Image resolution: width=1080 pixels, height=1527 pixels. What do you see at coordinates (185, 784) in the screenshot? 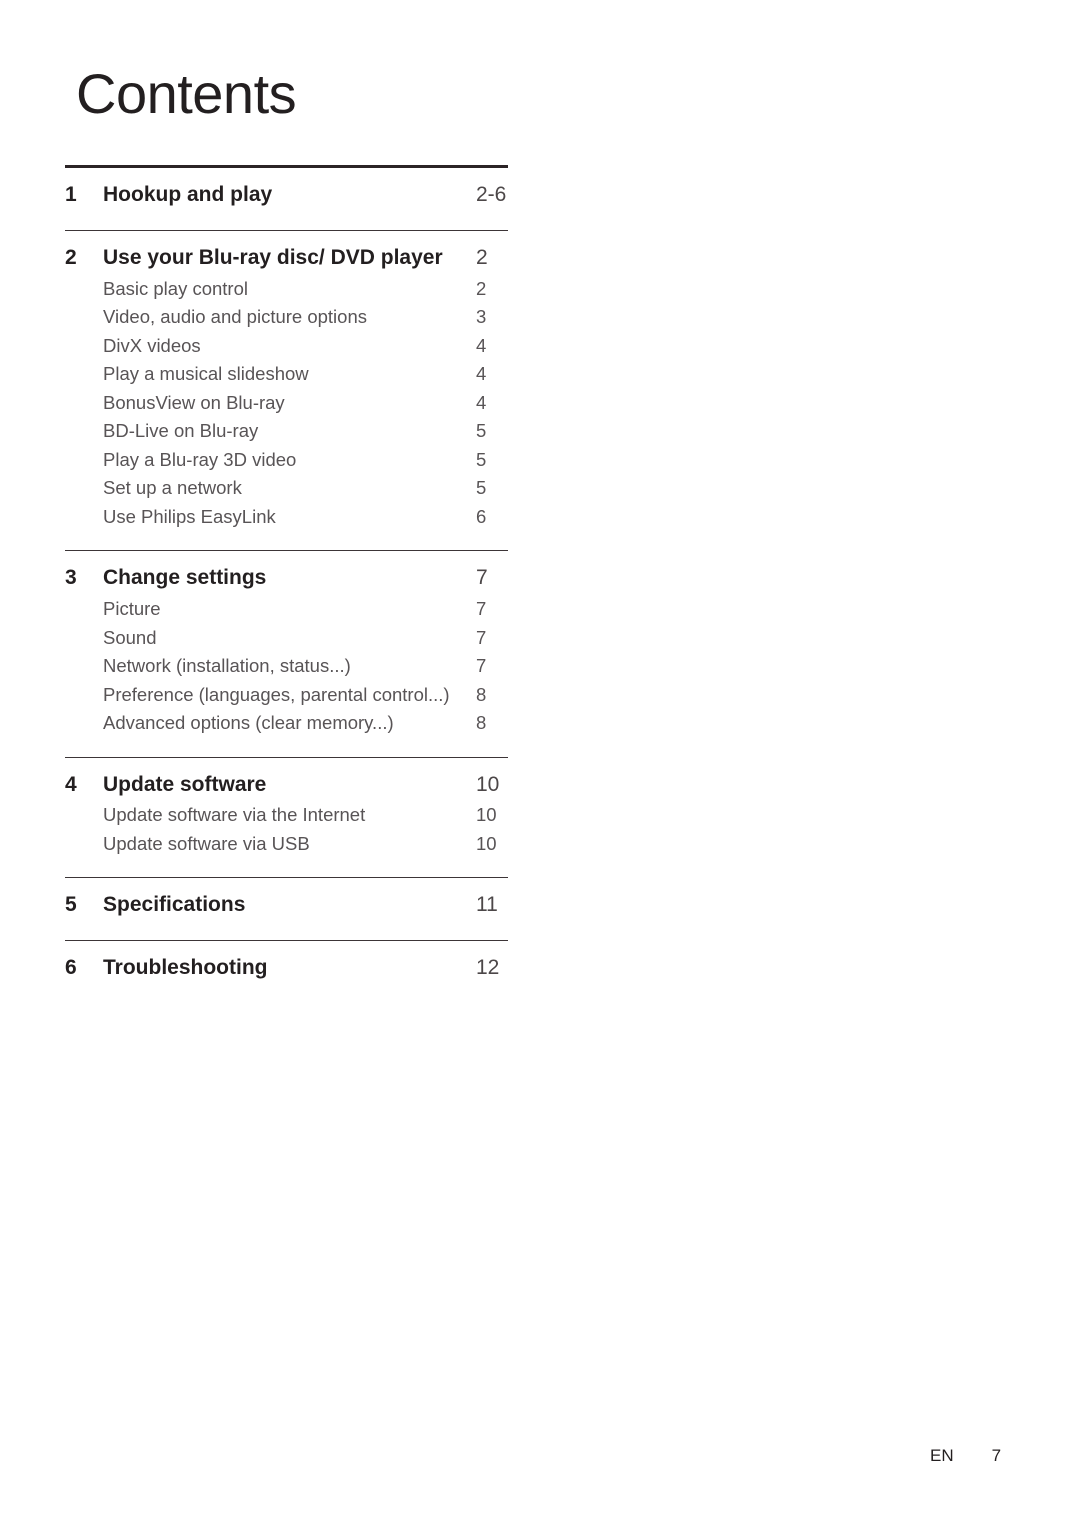
I see `section-title: Update software` at bounding box center [185, 784].